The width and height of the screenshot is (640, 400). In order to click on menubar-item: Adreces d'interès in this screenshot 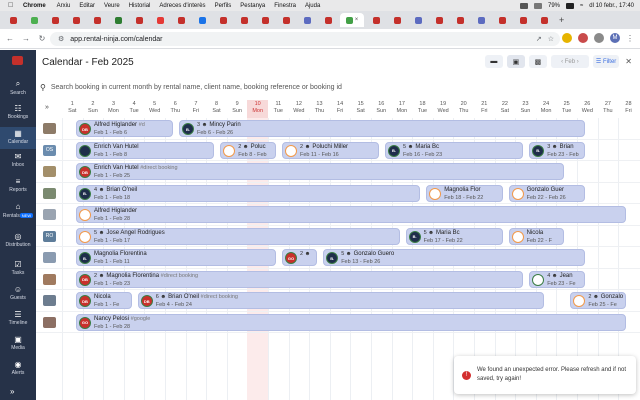, I will do `click(182, 6)`.